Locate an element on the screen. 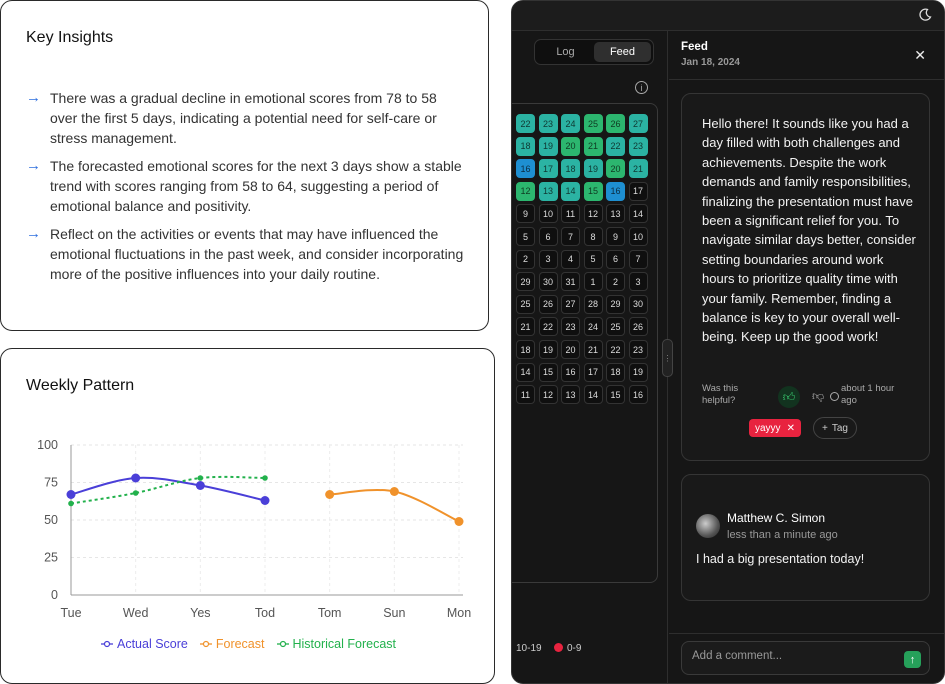 This screenshot has width=945, height=684. calendar-day: 1 is located at coordinates (593, 282).